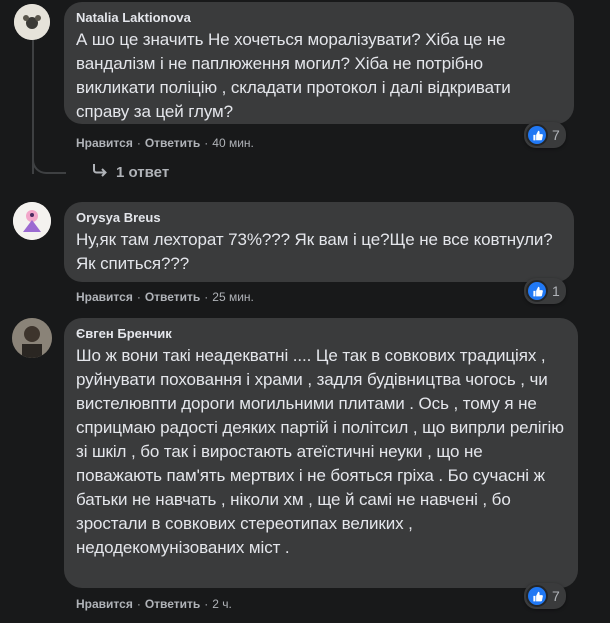 This screenshot has height=623, width=610. Describe the element at coordinates (222, 604) in the screenshot. I see `comment-time: 2 ч.` at that location.